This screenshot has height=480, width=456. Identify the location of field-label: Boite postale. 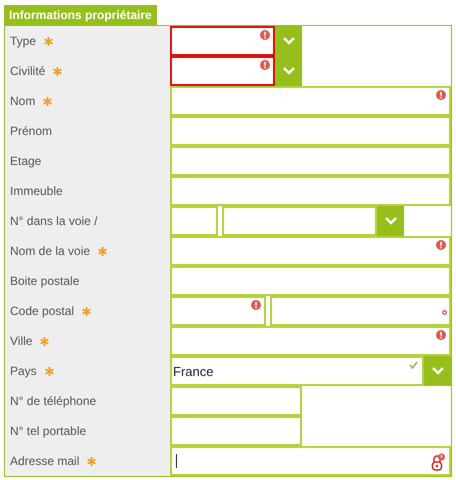
(45, 281).